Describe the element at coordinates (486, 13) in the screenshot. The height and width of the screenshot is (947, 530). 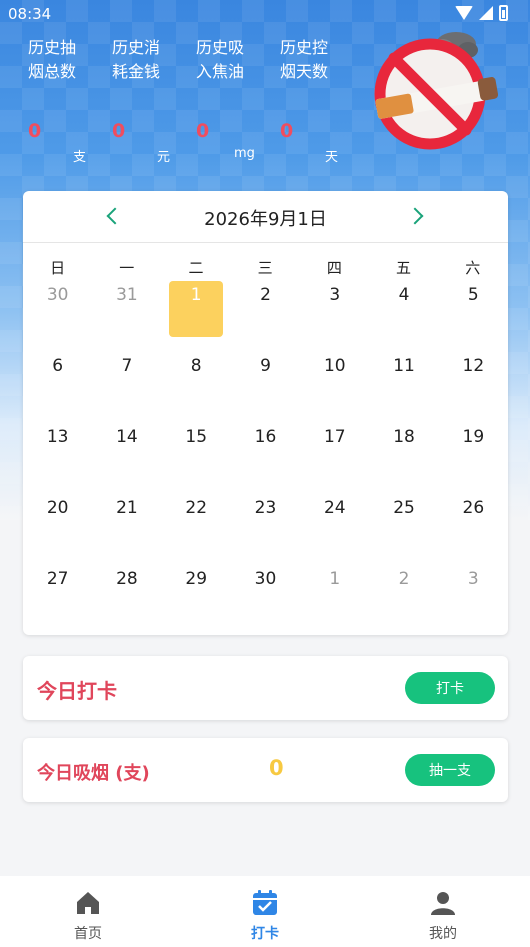
I see `signal-icon` at that location.